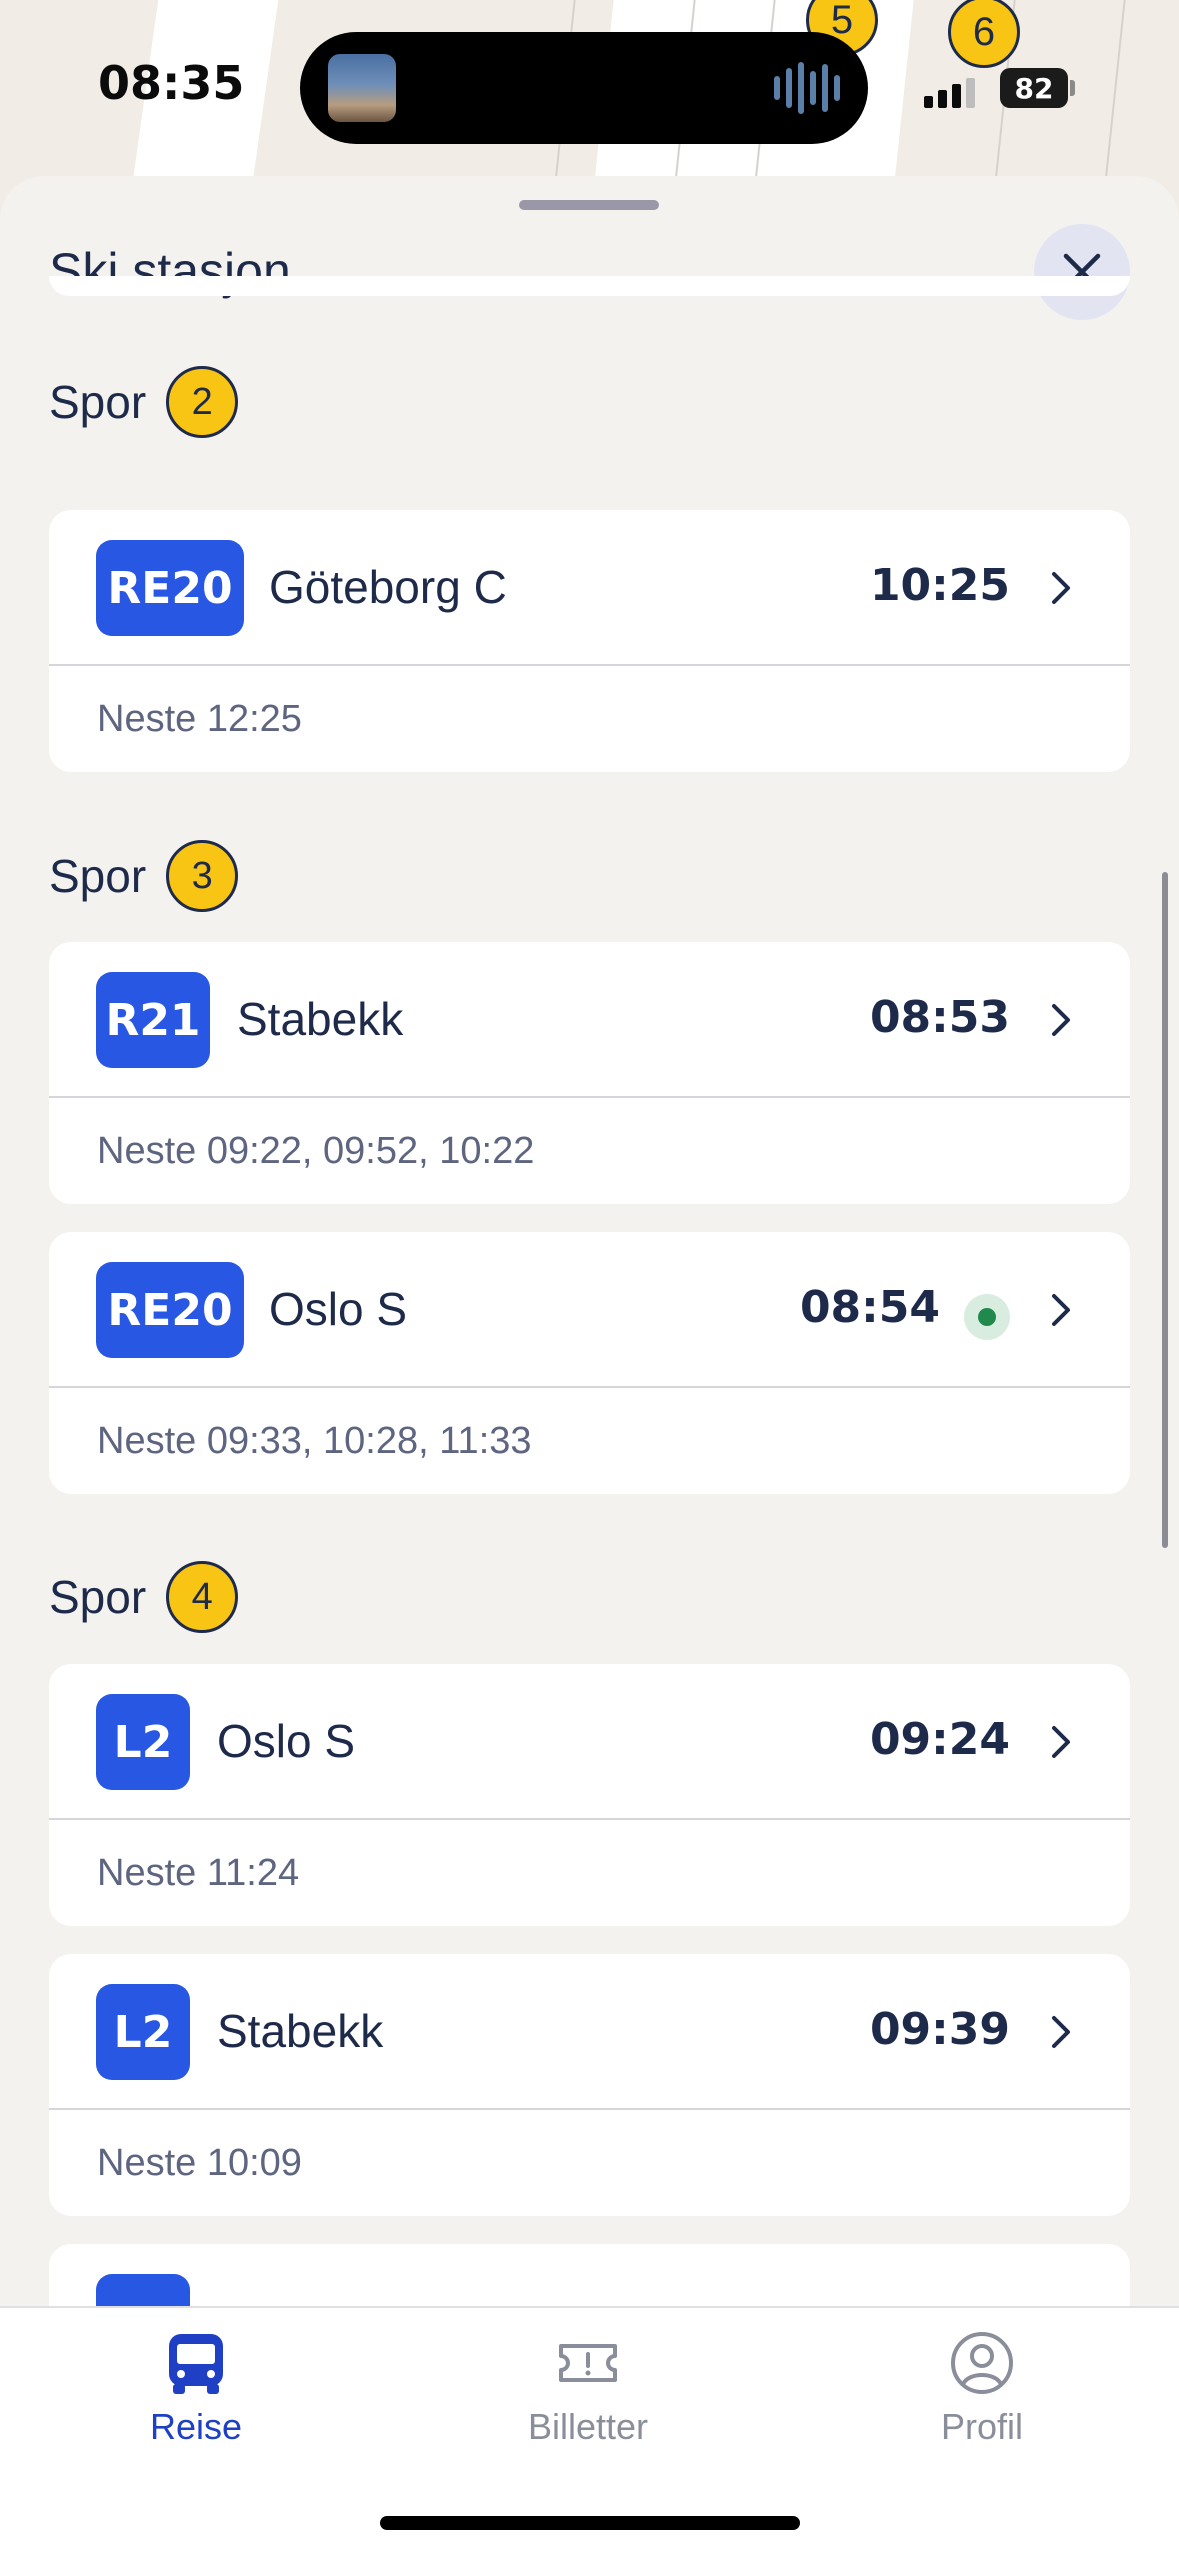  Describe the element at coordinates (1165, 1210) in the screenshot. I see `scrollbar` at that location.